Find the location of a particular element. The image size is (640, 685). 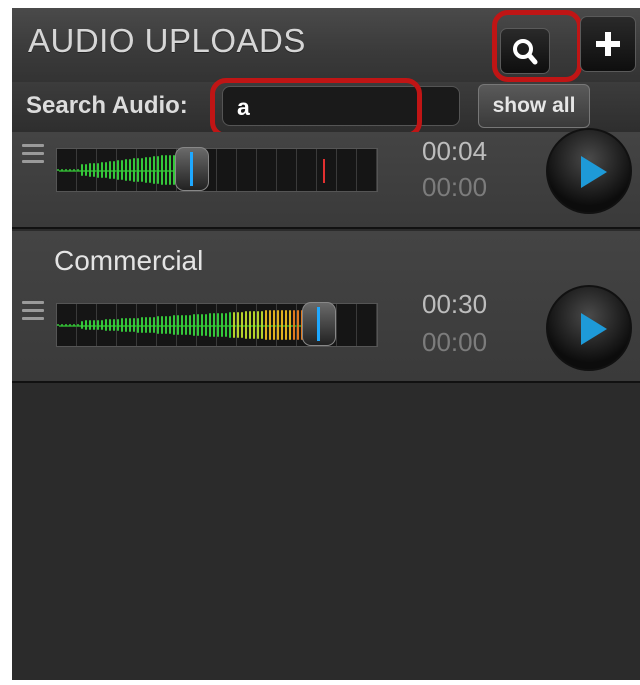

search-label: Search Audio: is located at coordinates (107, 105).